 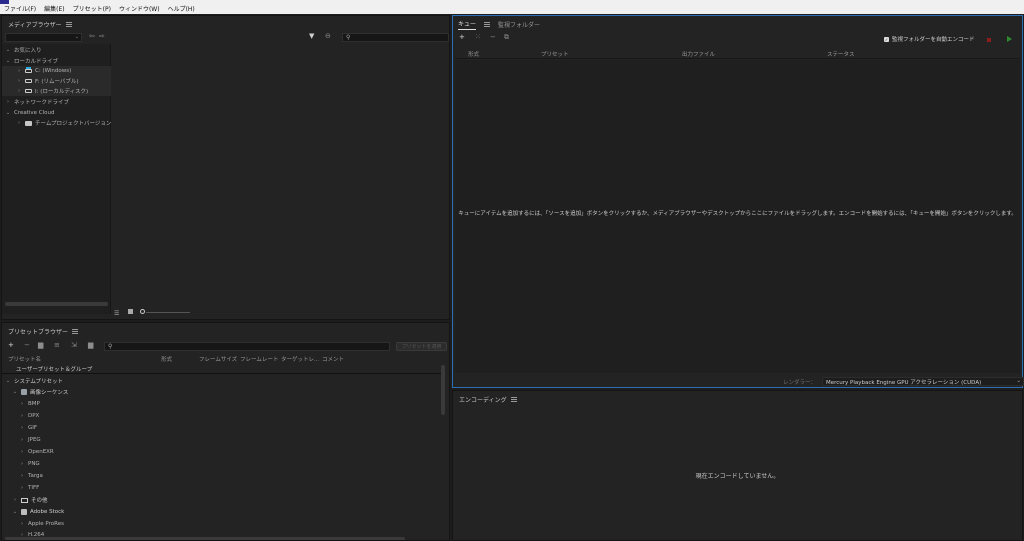 I want to click on menu-file: ファイル(F), so click(x=20, y=8).